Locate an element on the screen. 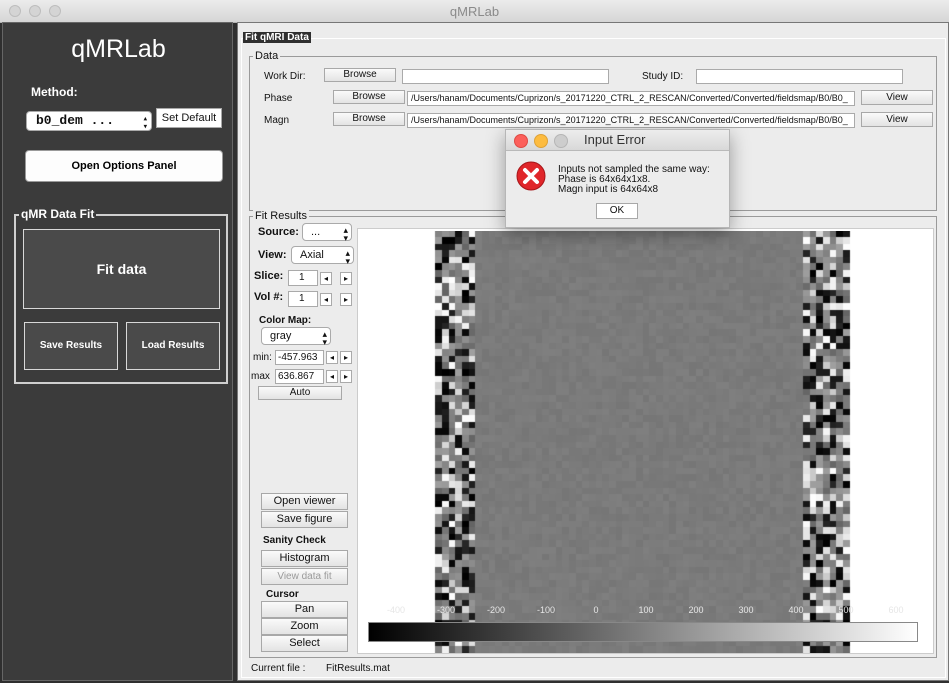  fit-qmri-title: Fit qMRI Data is located at coordinates (277, 37).